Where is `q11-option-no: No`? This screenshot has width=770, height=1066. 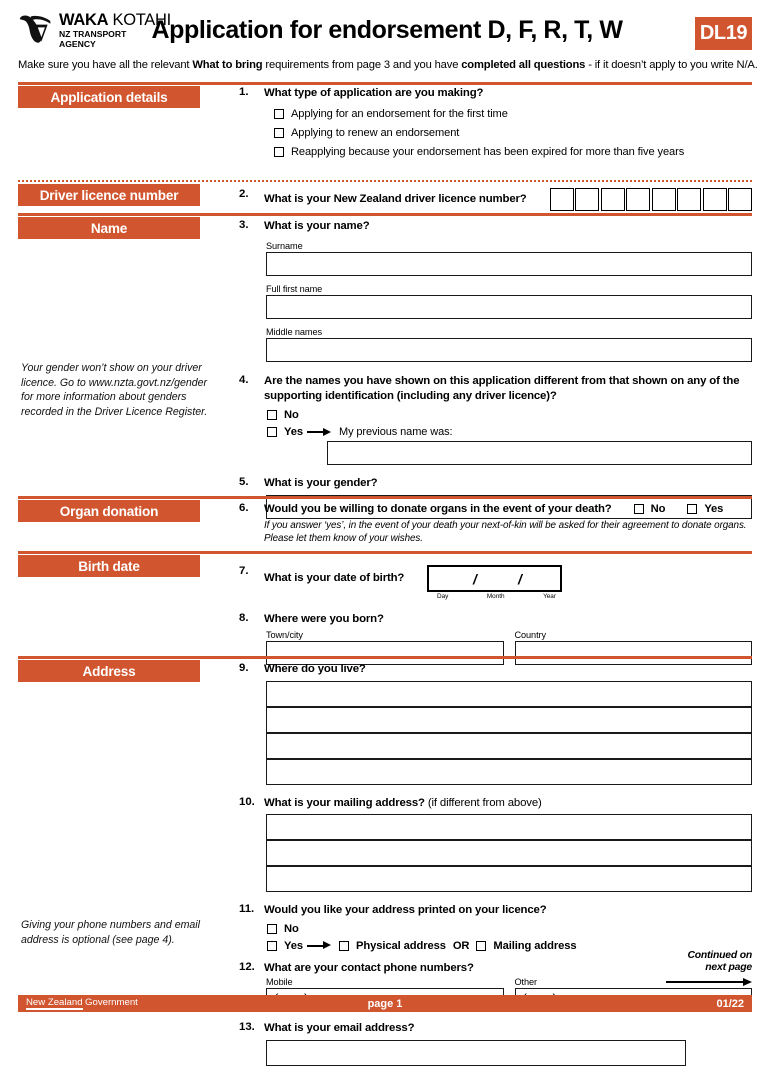
q11-option-no: No is located at coordinates (509, 929).